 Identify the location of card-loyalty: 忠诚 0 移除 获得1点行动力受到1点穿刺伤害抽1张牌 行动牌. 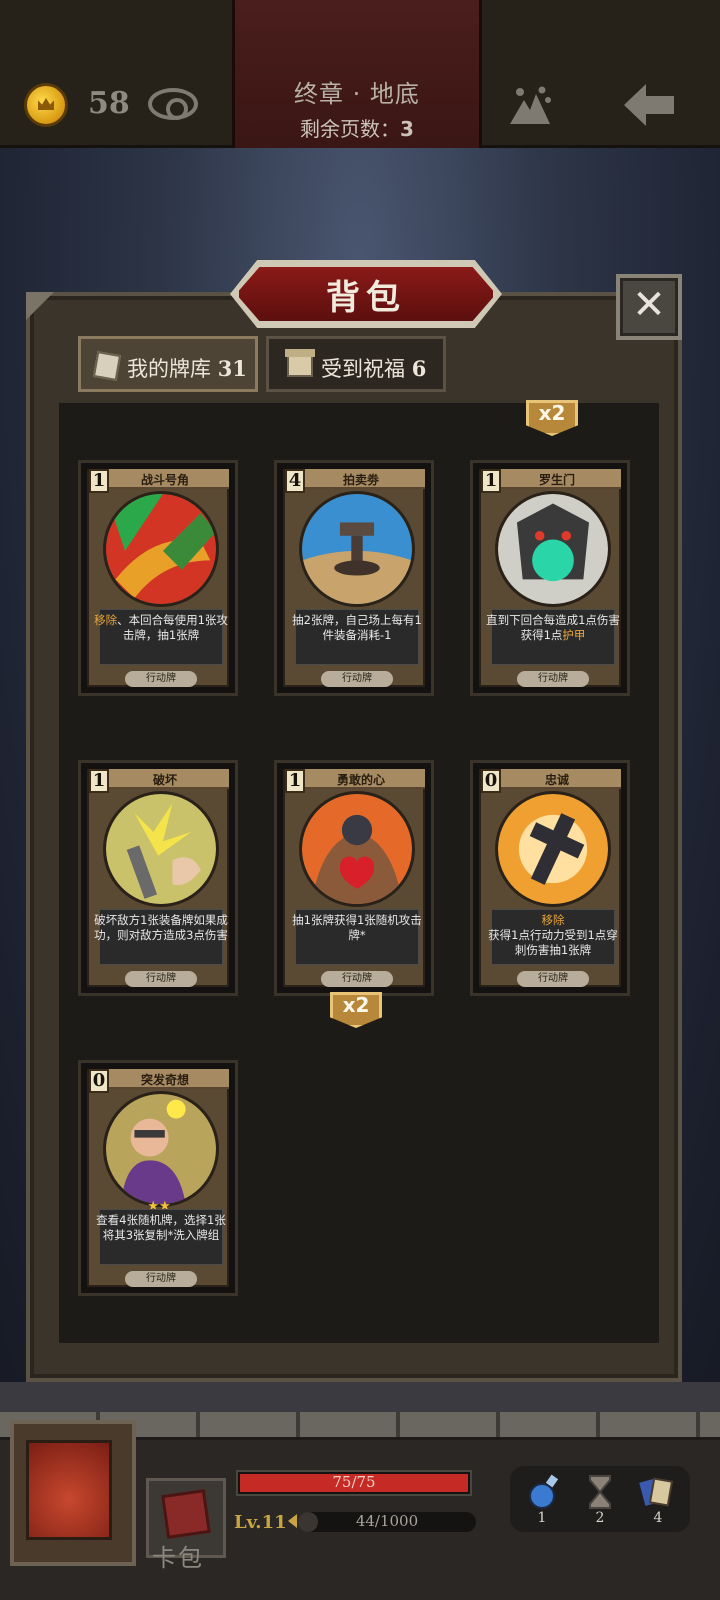
(550, 878).